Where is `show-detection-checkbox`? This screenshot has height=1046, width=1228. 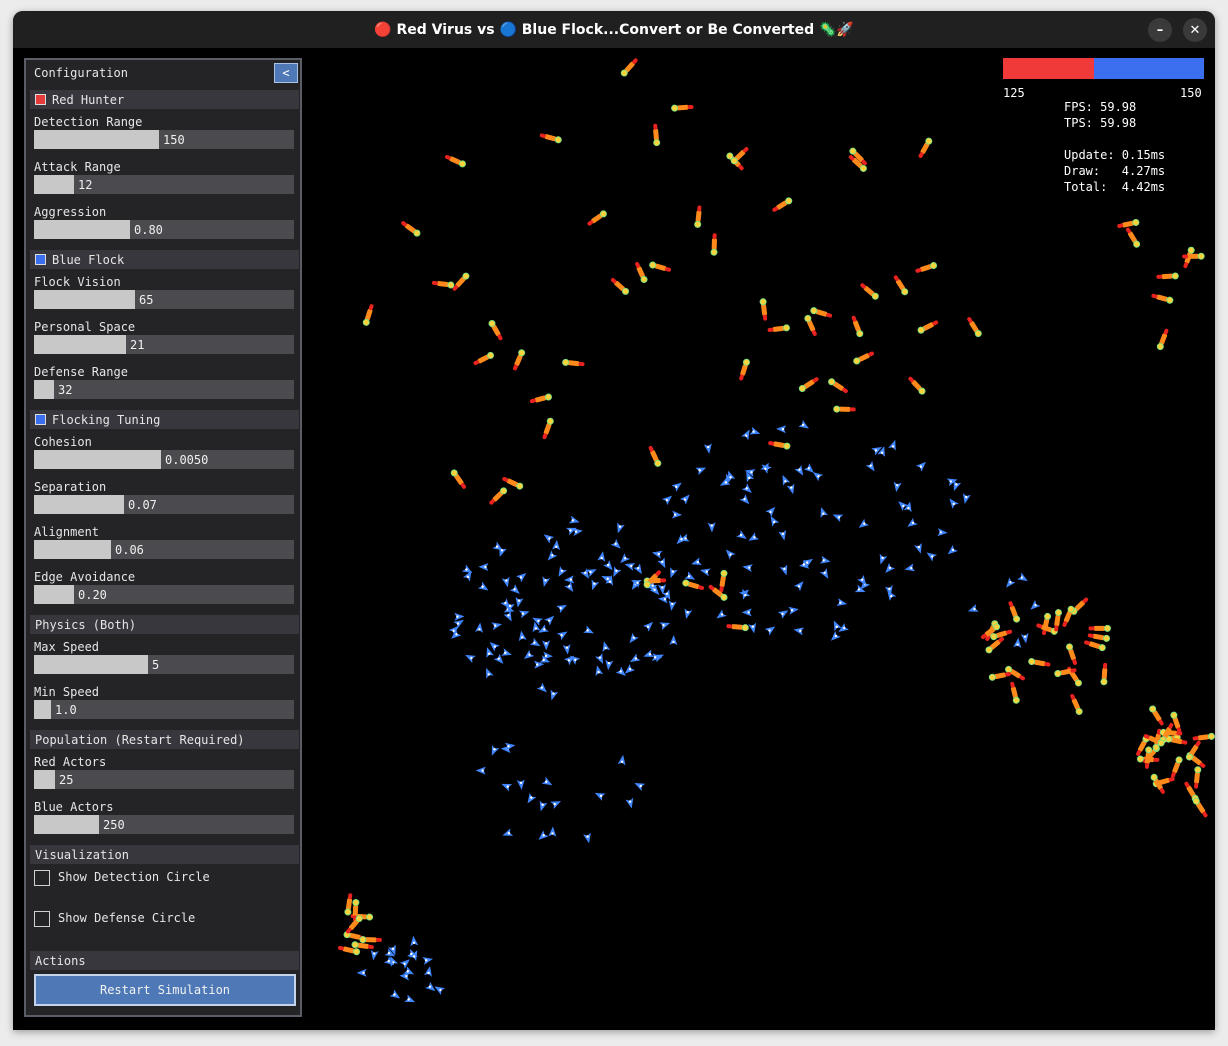 show-detection-checkbox is located at coordinates (42, 878).